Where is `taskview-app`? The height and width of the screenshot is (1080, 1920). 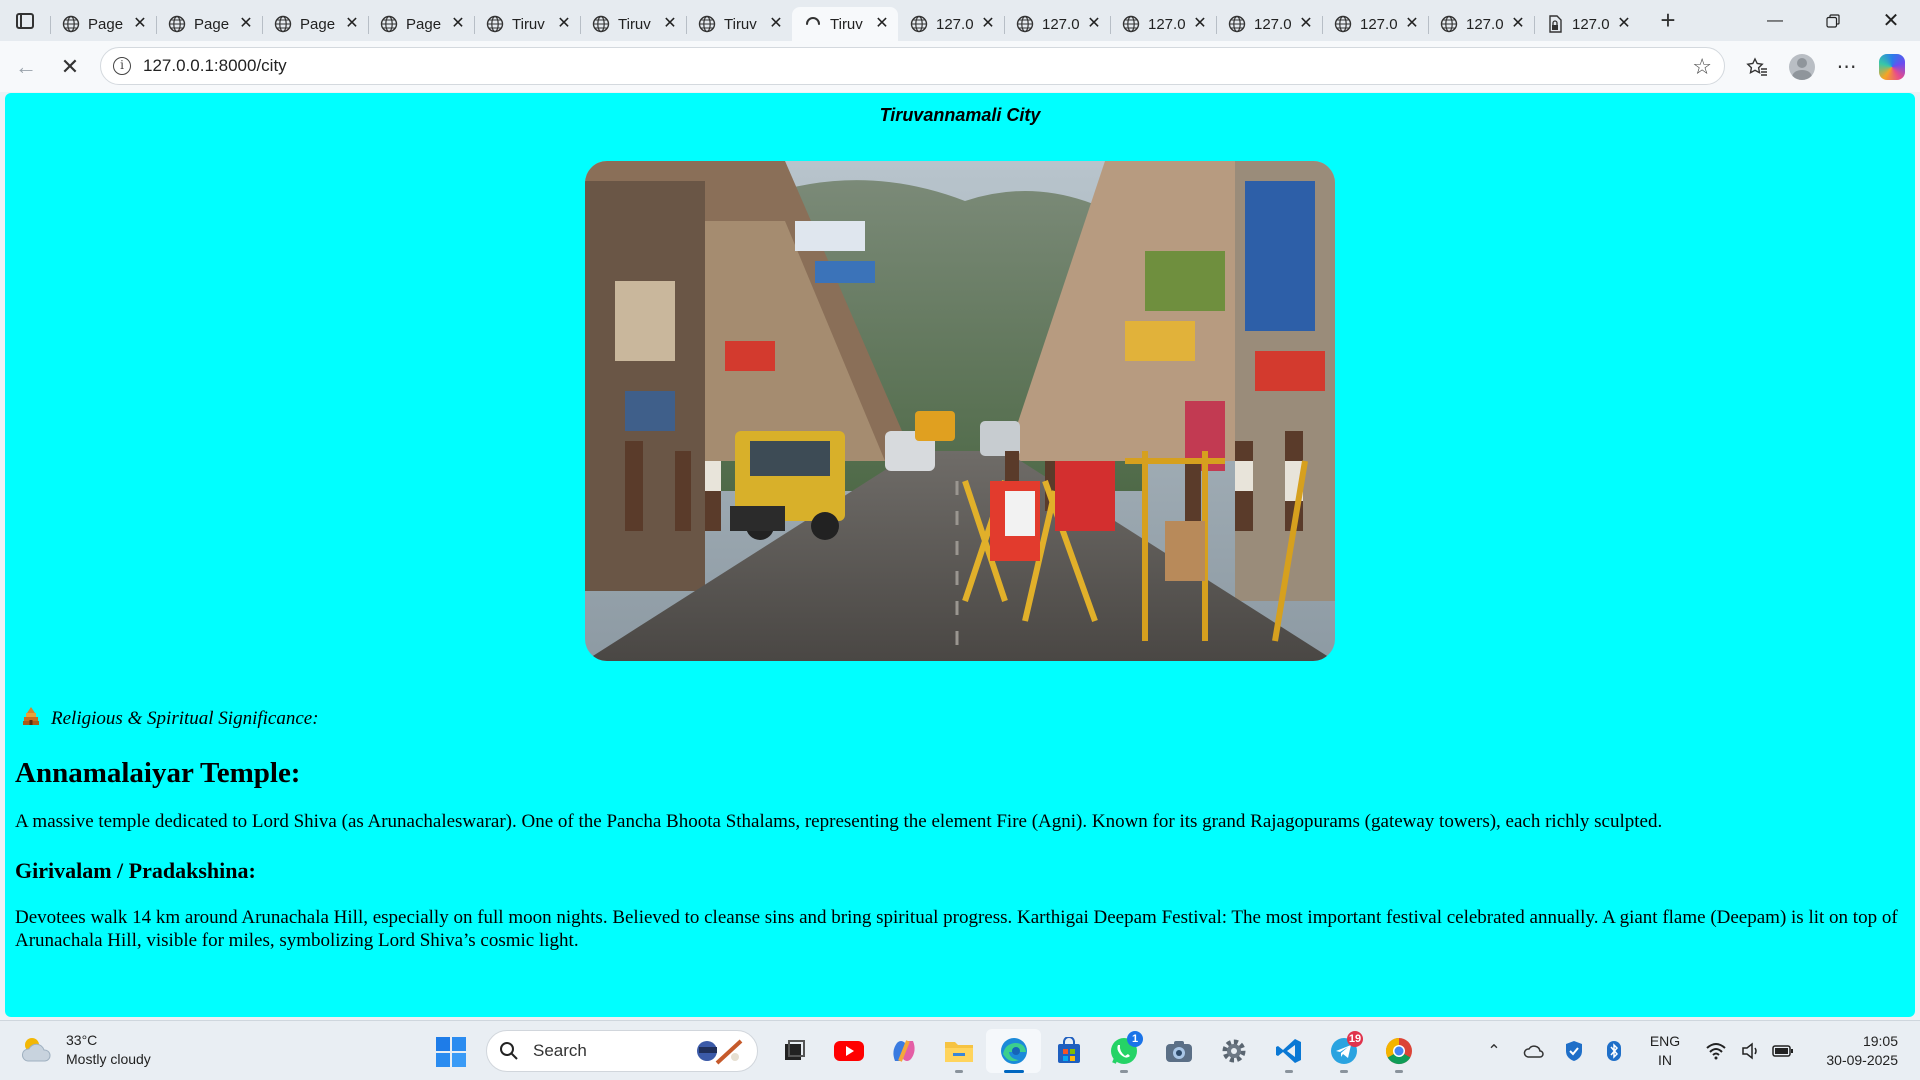
taskview-app is located at coordinates (793, 1051).